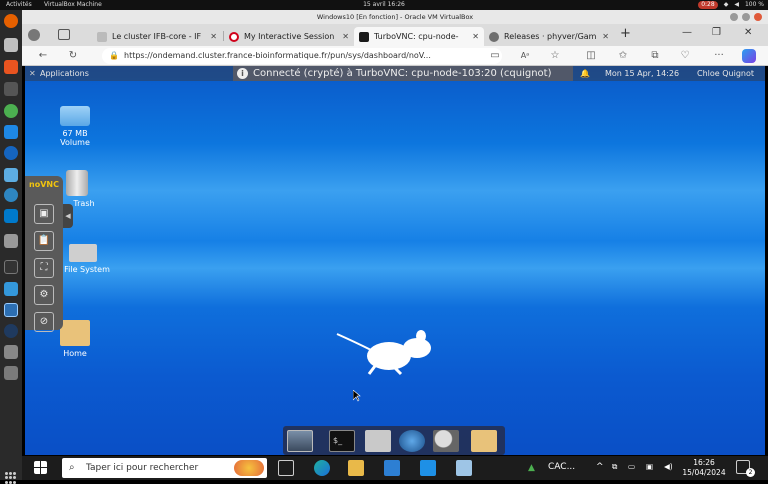 The image size is (768, 484). Describe the element at coordinates (731, 5) in the screenshot. I see `system-tray: 0:28 ◆ ◀ 100 %` at that location.